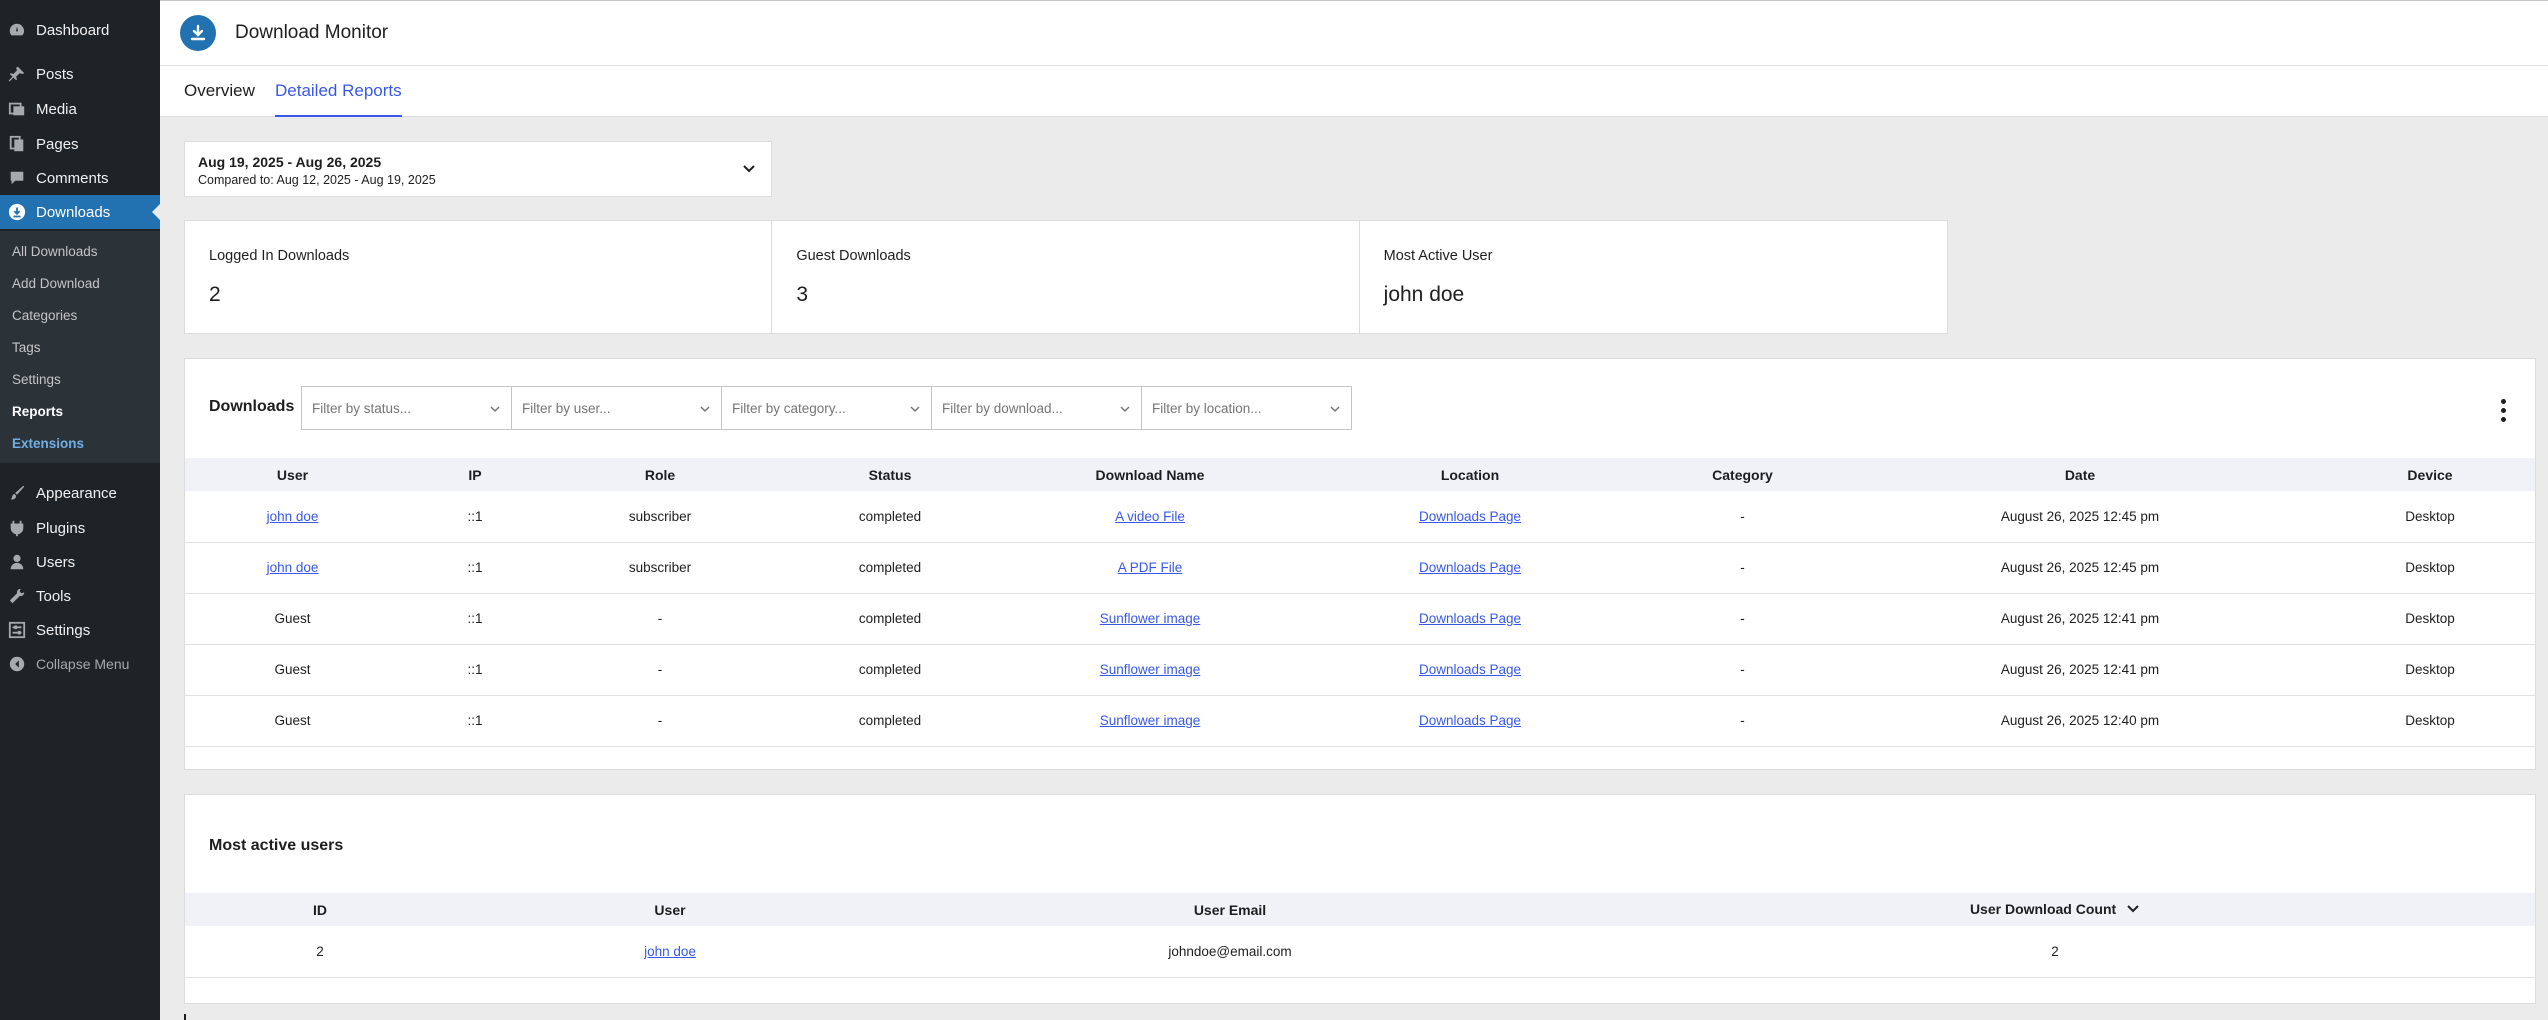  Describe the element at coordinates (80, 596) in the screenshot. I see `sidebar-item-tools: Tools` at that location.